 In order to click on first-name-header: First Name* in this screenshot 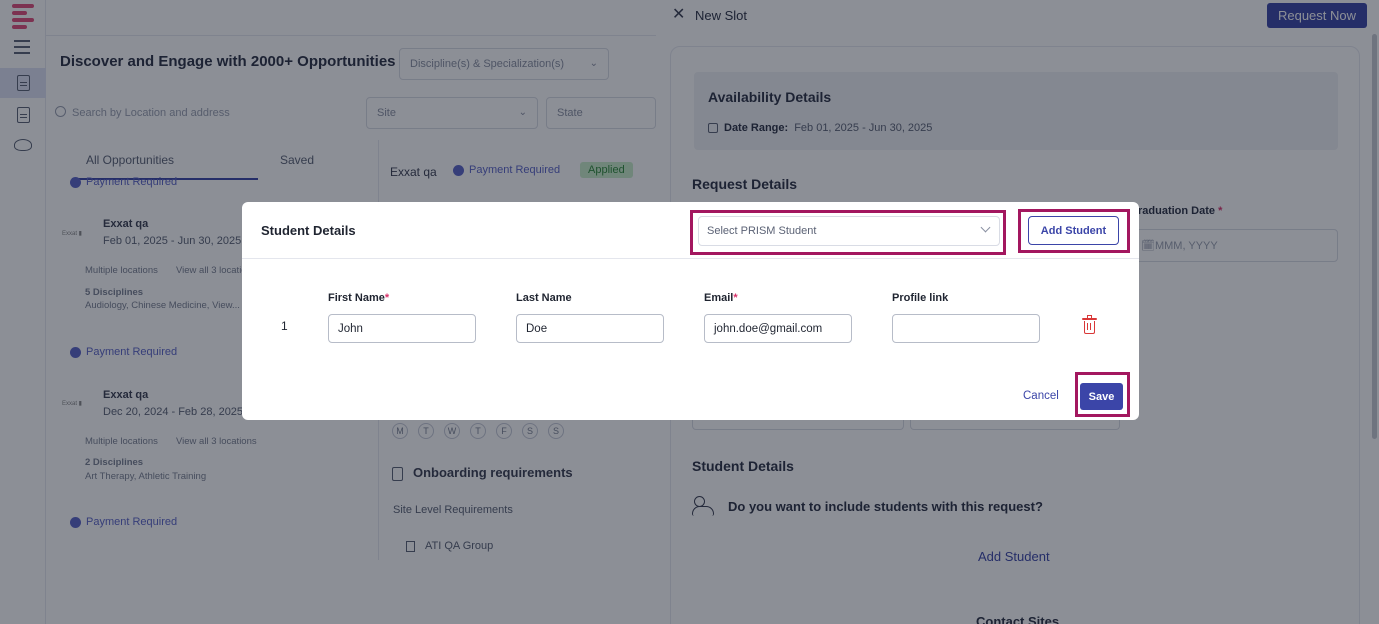, I will do `click(359, 298)`.